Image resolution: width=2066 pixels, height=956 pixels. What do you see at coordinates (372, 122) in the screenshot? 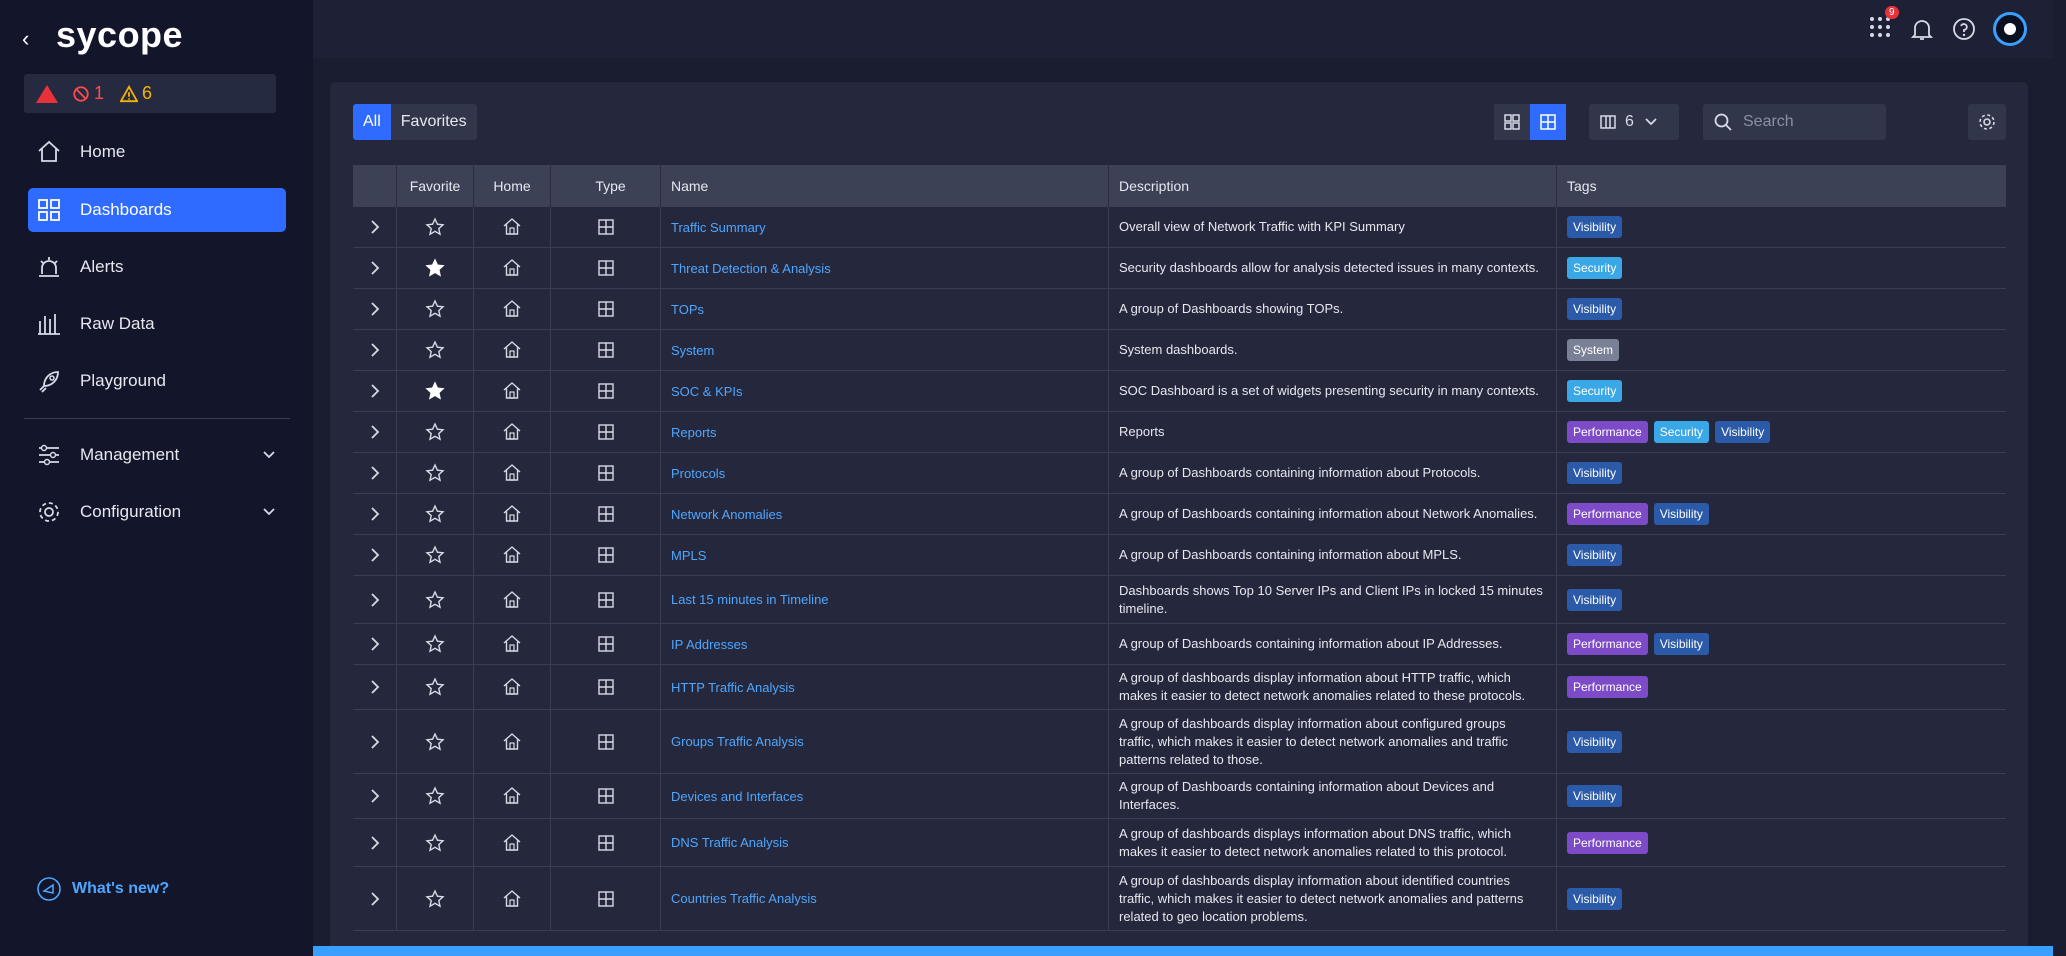
I see `tab-all: All` at bounding box center [372, 122].